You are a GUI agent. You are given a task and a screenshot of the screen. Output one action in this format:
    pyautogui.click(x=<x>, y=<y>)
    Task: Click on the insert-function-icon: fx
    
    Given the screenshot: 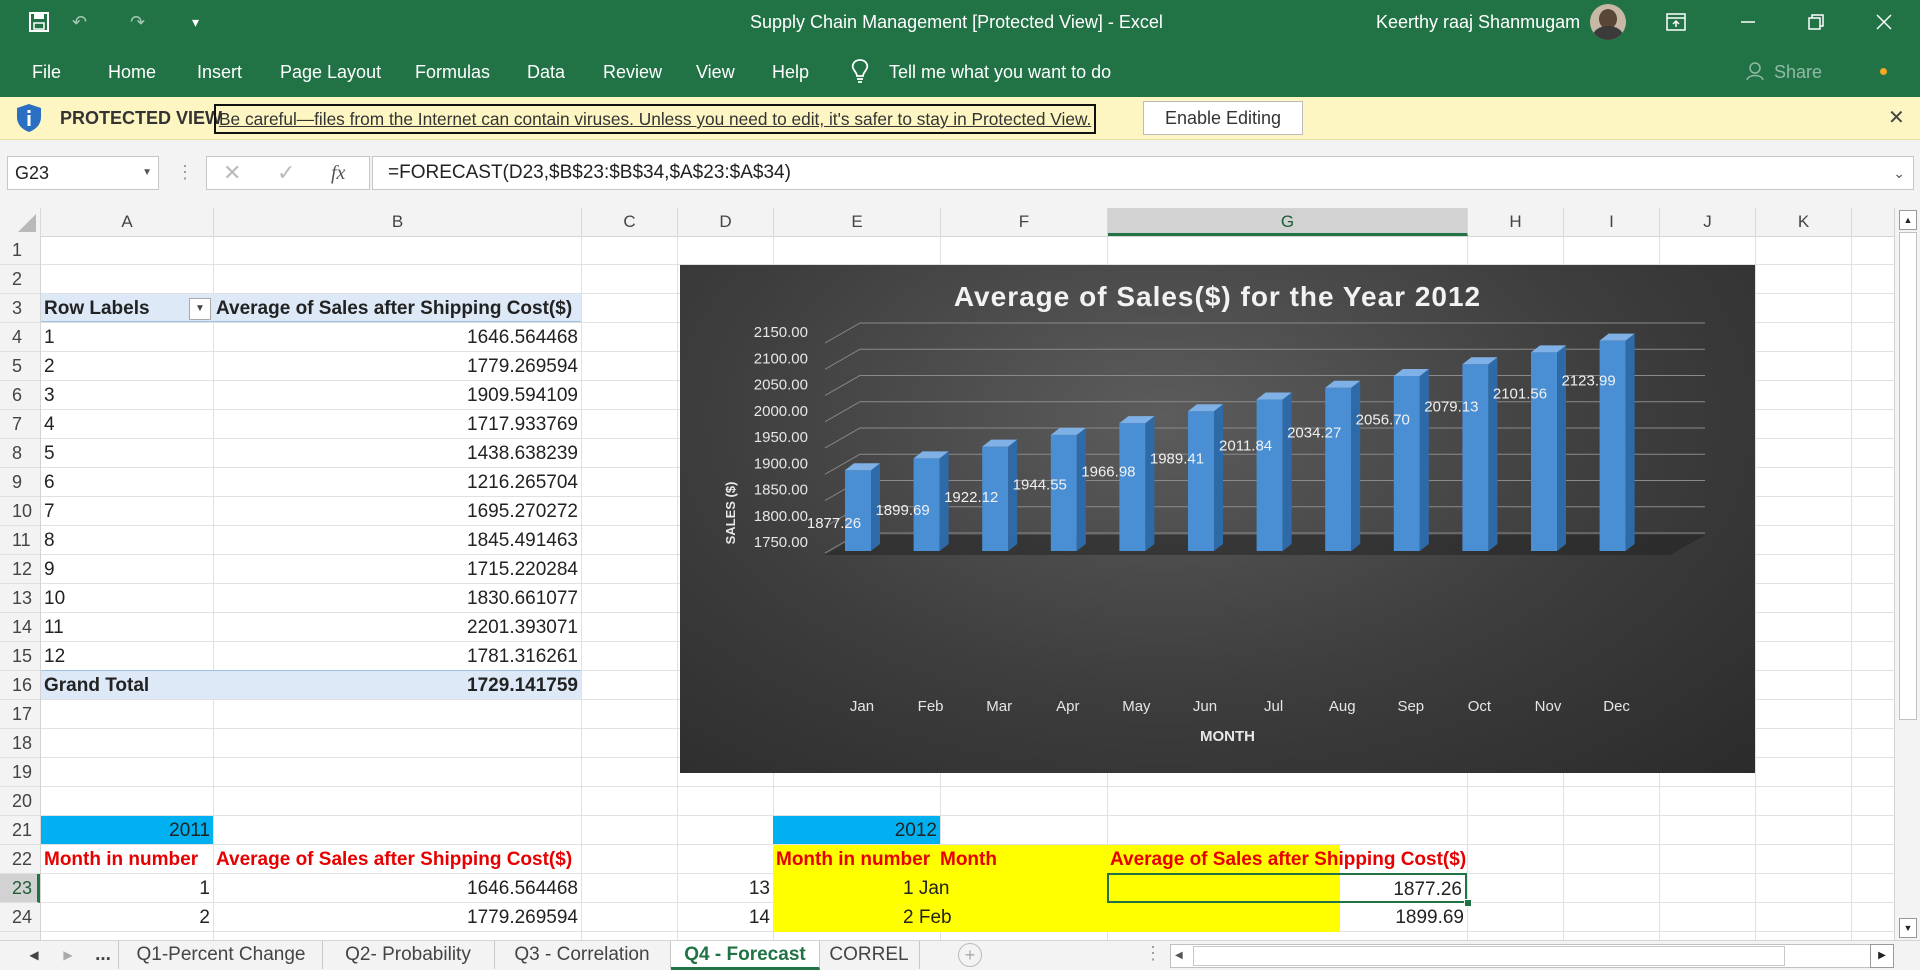 What is the action you would take?
    pyautogui.click(x=338, y=173)
    